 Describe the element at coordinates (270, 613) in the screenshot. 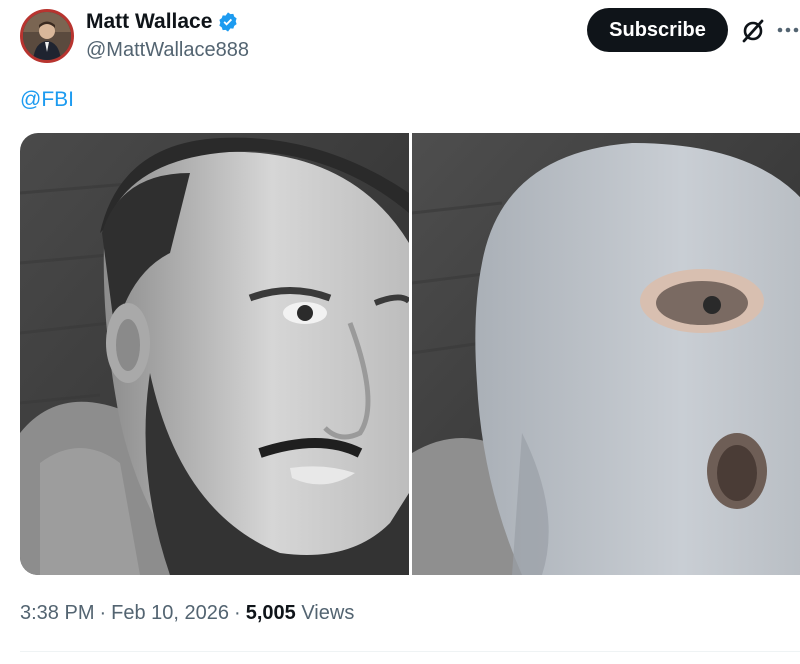

I see `views-count: 5,005` at that location.